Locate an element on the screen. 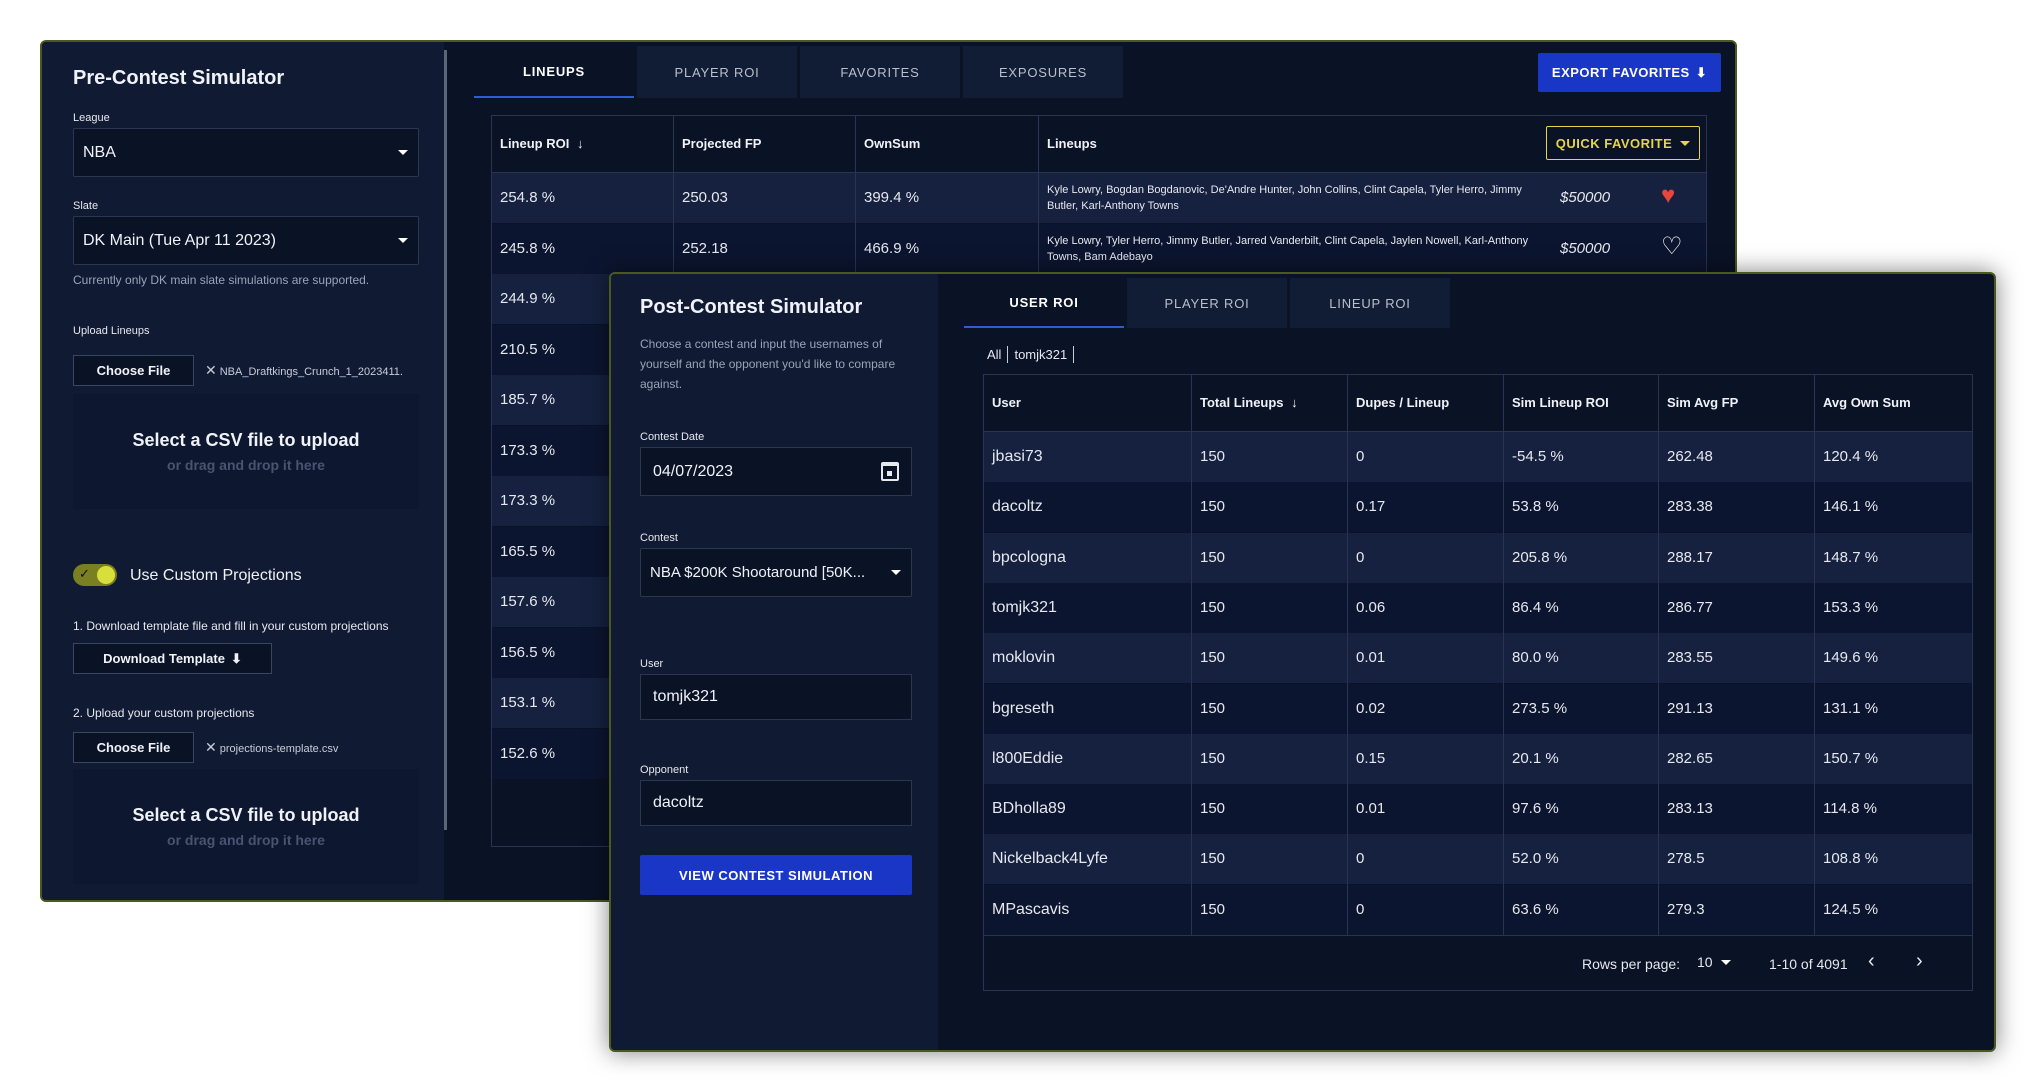  avg-own-sum-cell: 148.7 % is located at coordinates (1851, 557).